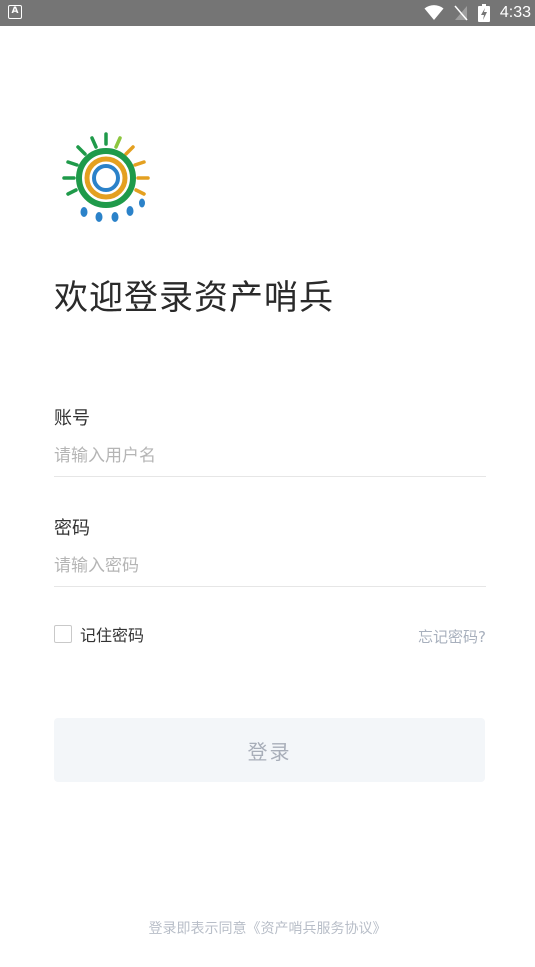  What do you see at coordinates (452, 636) in the screenshot?
I see `forgot-password-link: 忘记密码?` at bounding box center [452, 636].